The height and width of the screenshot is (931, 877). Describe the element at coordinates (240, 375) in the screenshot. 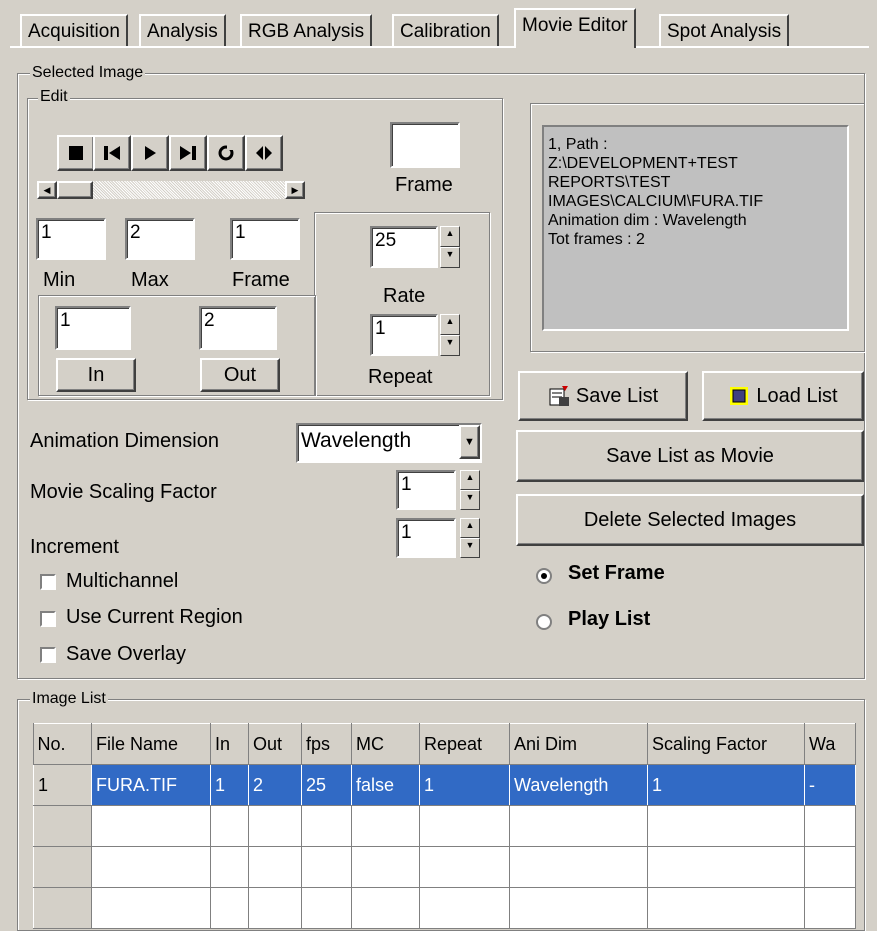

I see `out-button: Out` at that location.